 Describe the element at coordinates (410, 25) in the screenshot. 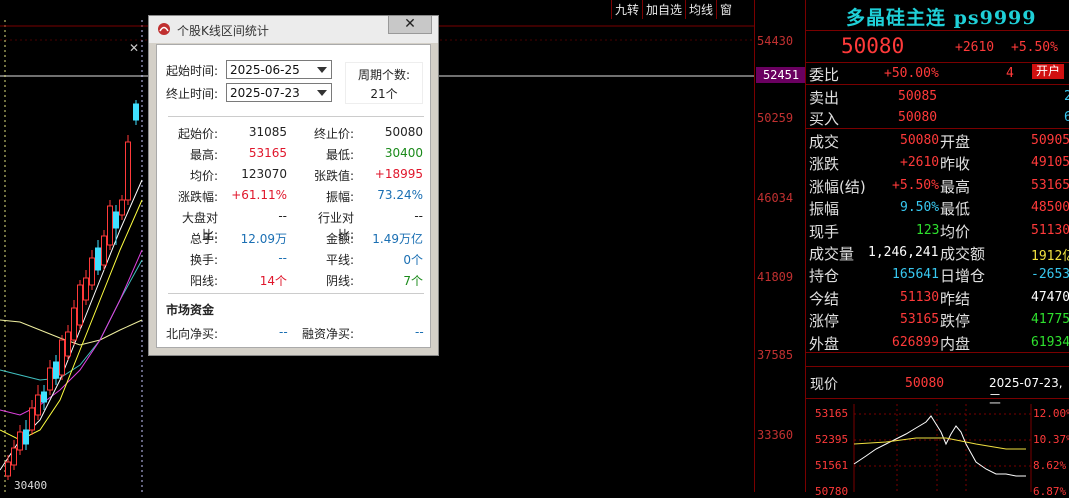

I see `close-button: ✕` at that location.